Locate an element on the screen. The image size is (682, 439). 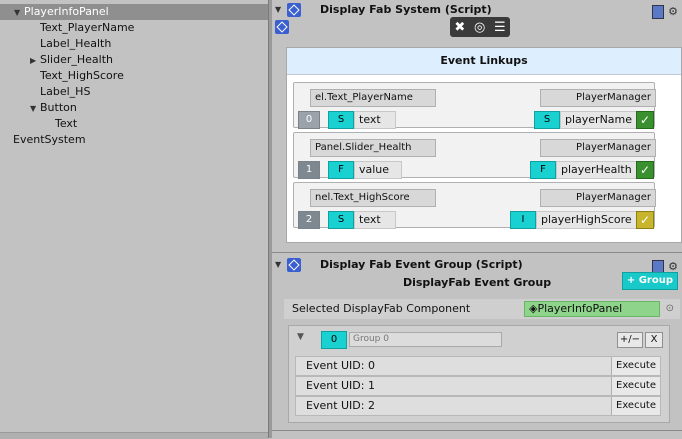
gear-icon: ⚙ is located at coordinates (673, 11).